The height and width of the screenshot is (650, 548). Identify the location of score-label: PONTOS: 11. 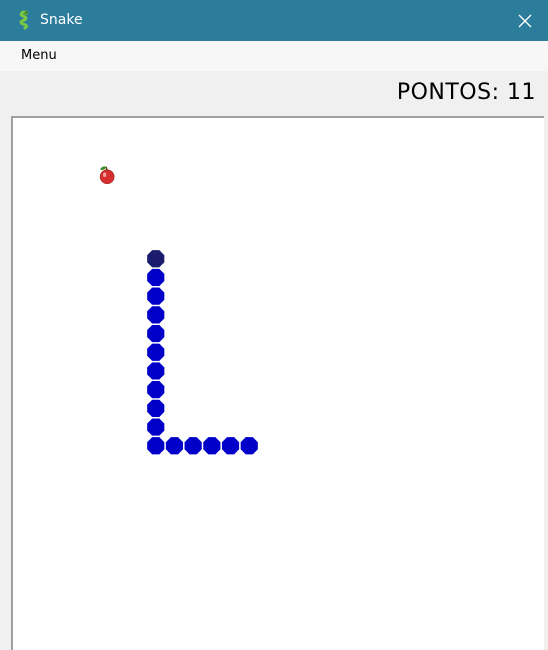
(466, 92).